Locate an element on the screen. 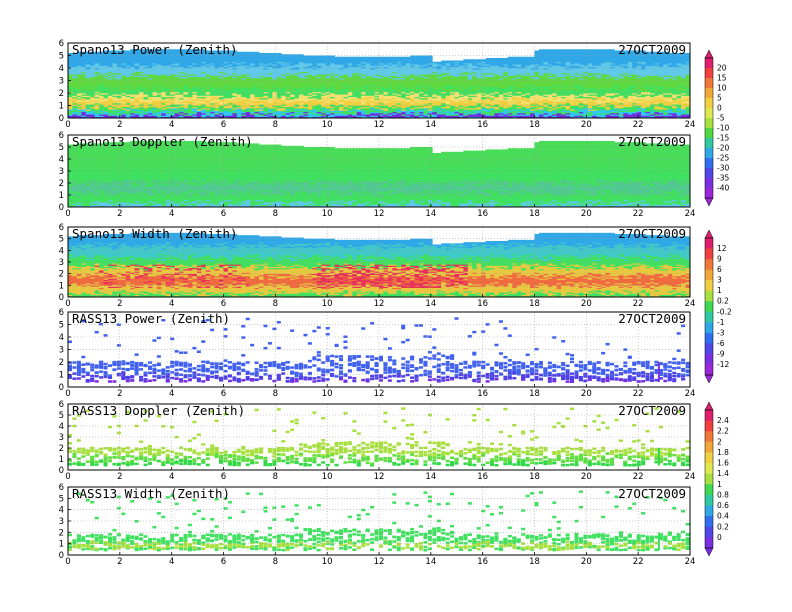  panel-title: Spano13 Doppler (Zenith) is located at coordinates (162, 141).